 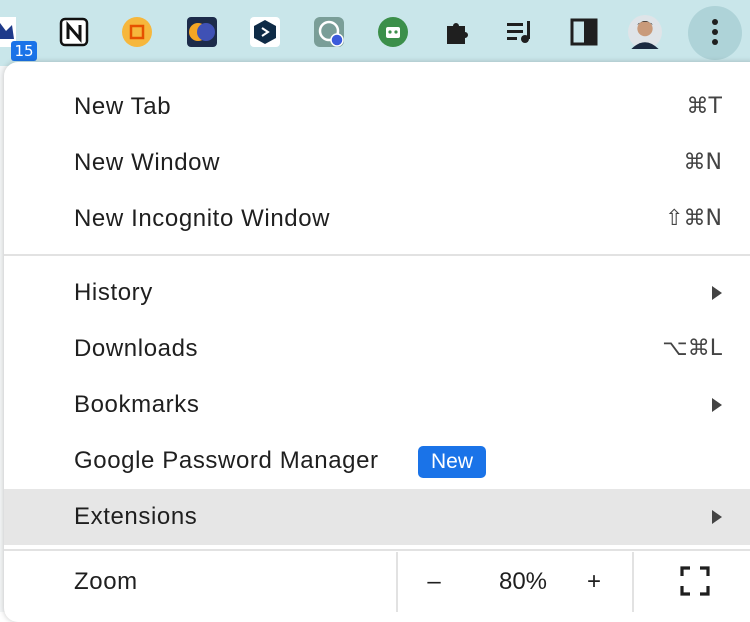 What do you see at coordinates (693, 218) in the screenshot?
I see `menu-item-shortcut: ⇧⌘N` at bounding box center [693, 218].